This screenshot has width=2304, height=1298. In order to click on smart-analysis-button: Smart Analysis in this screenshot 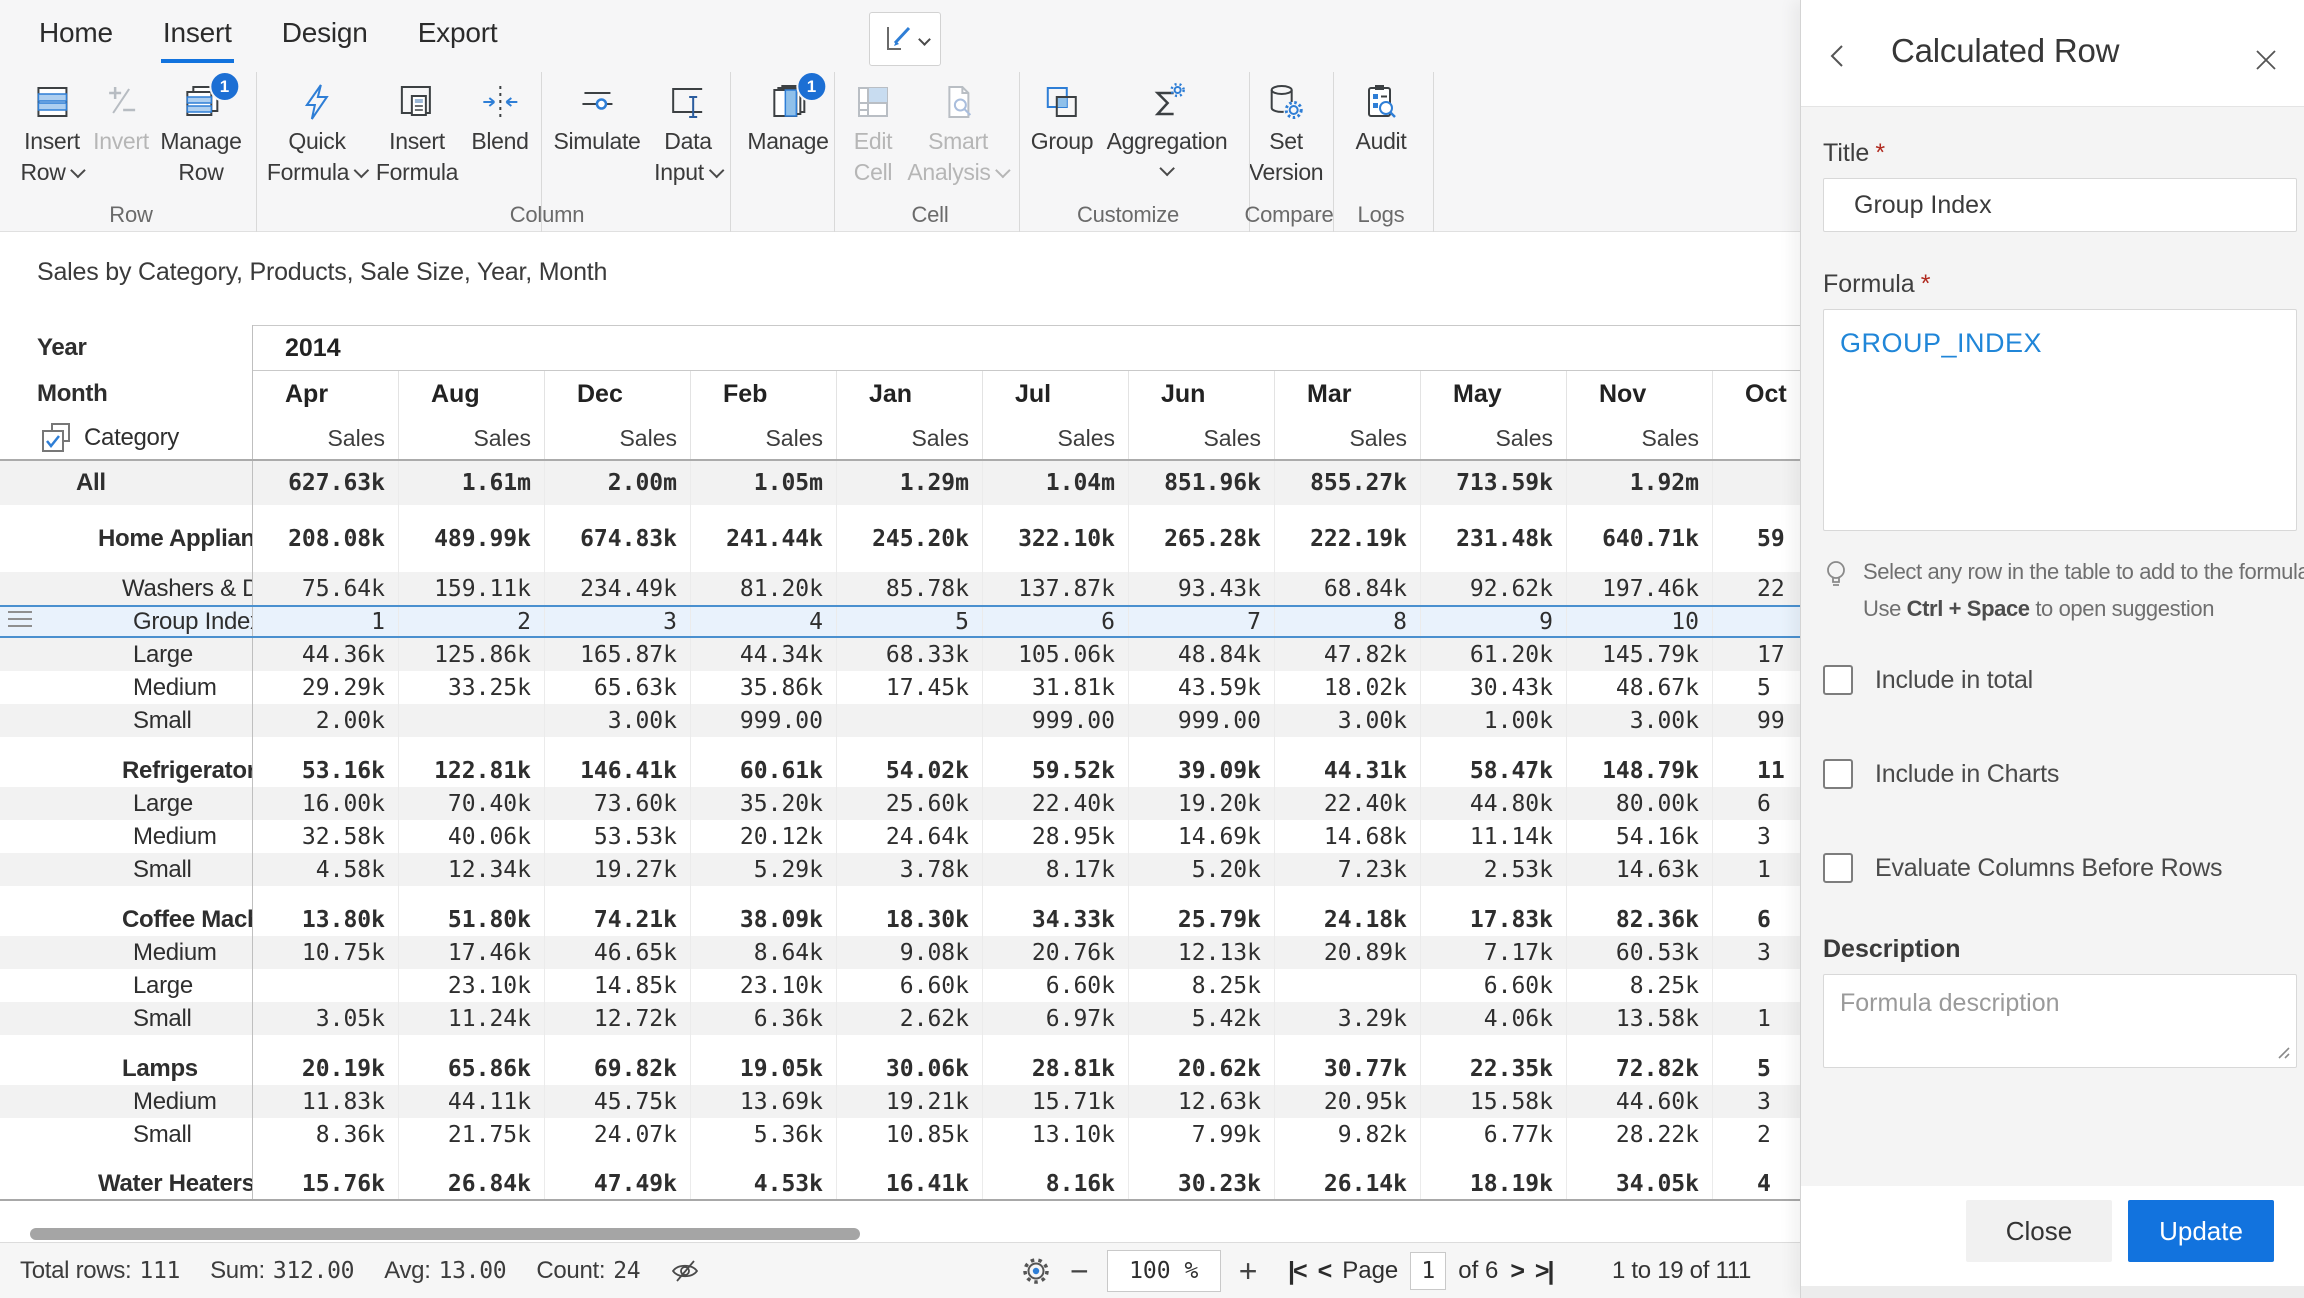, I will do `click(959, 133)`.